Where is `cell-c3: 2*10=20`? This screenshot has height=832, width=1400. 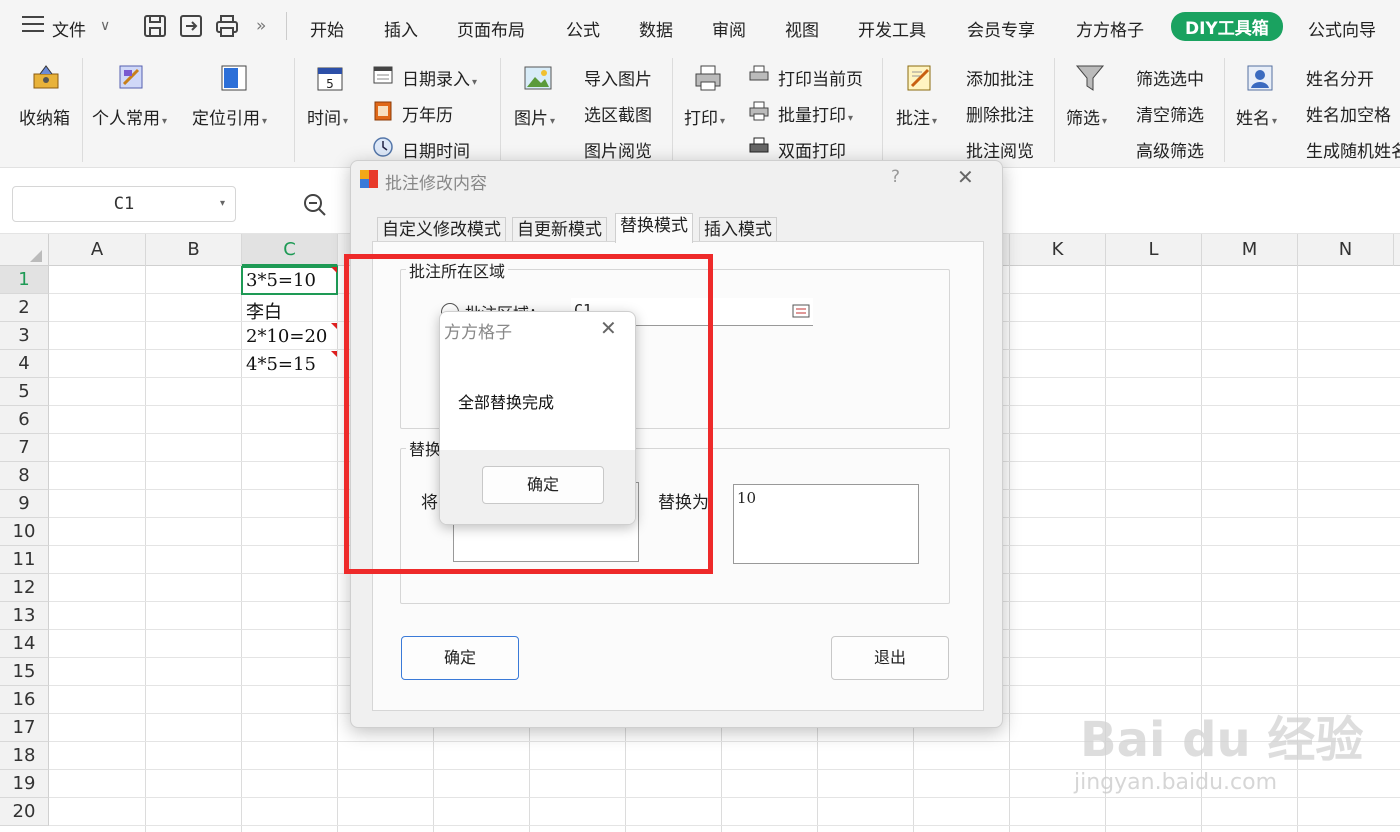 cell-c3: 2*10=20 is located at coordinates (286, 336).